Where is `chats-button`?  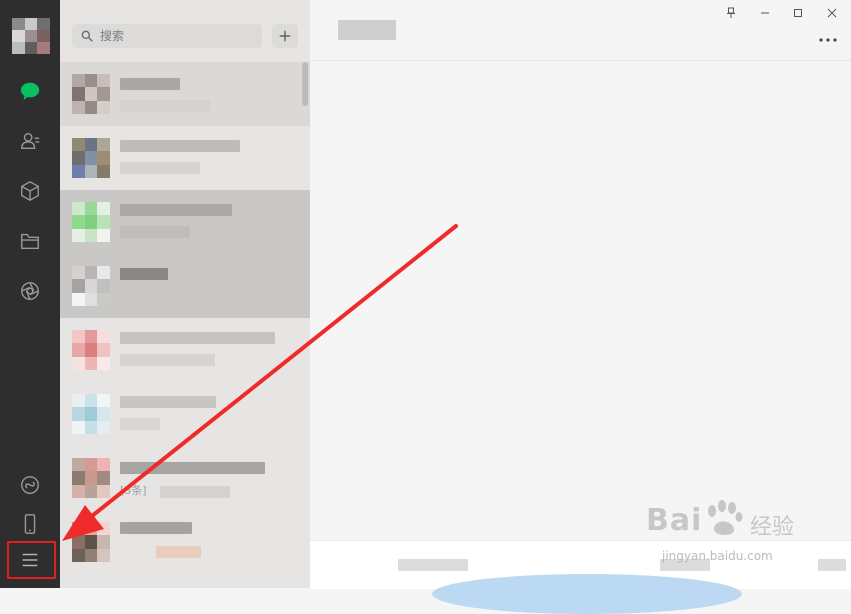 chats-button is located at coordinates (30, 91).